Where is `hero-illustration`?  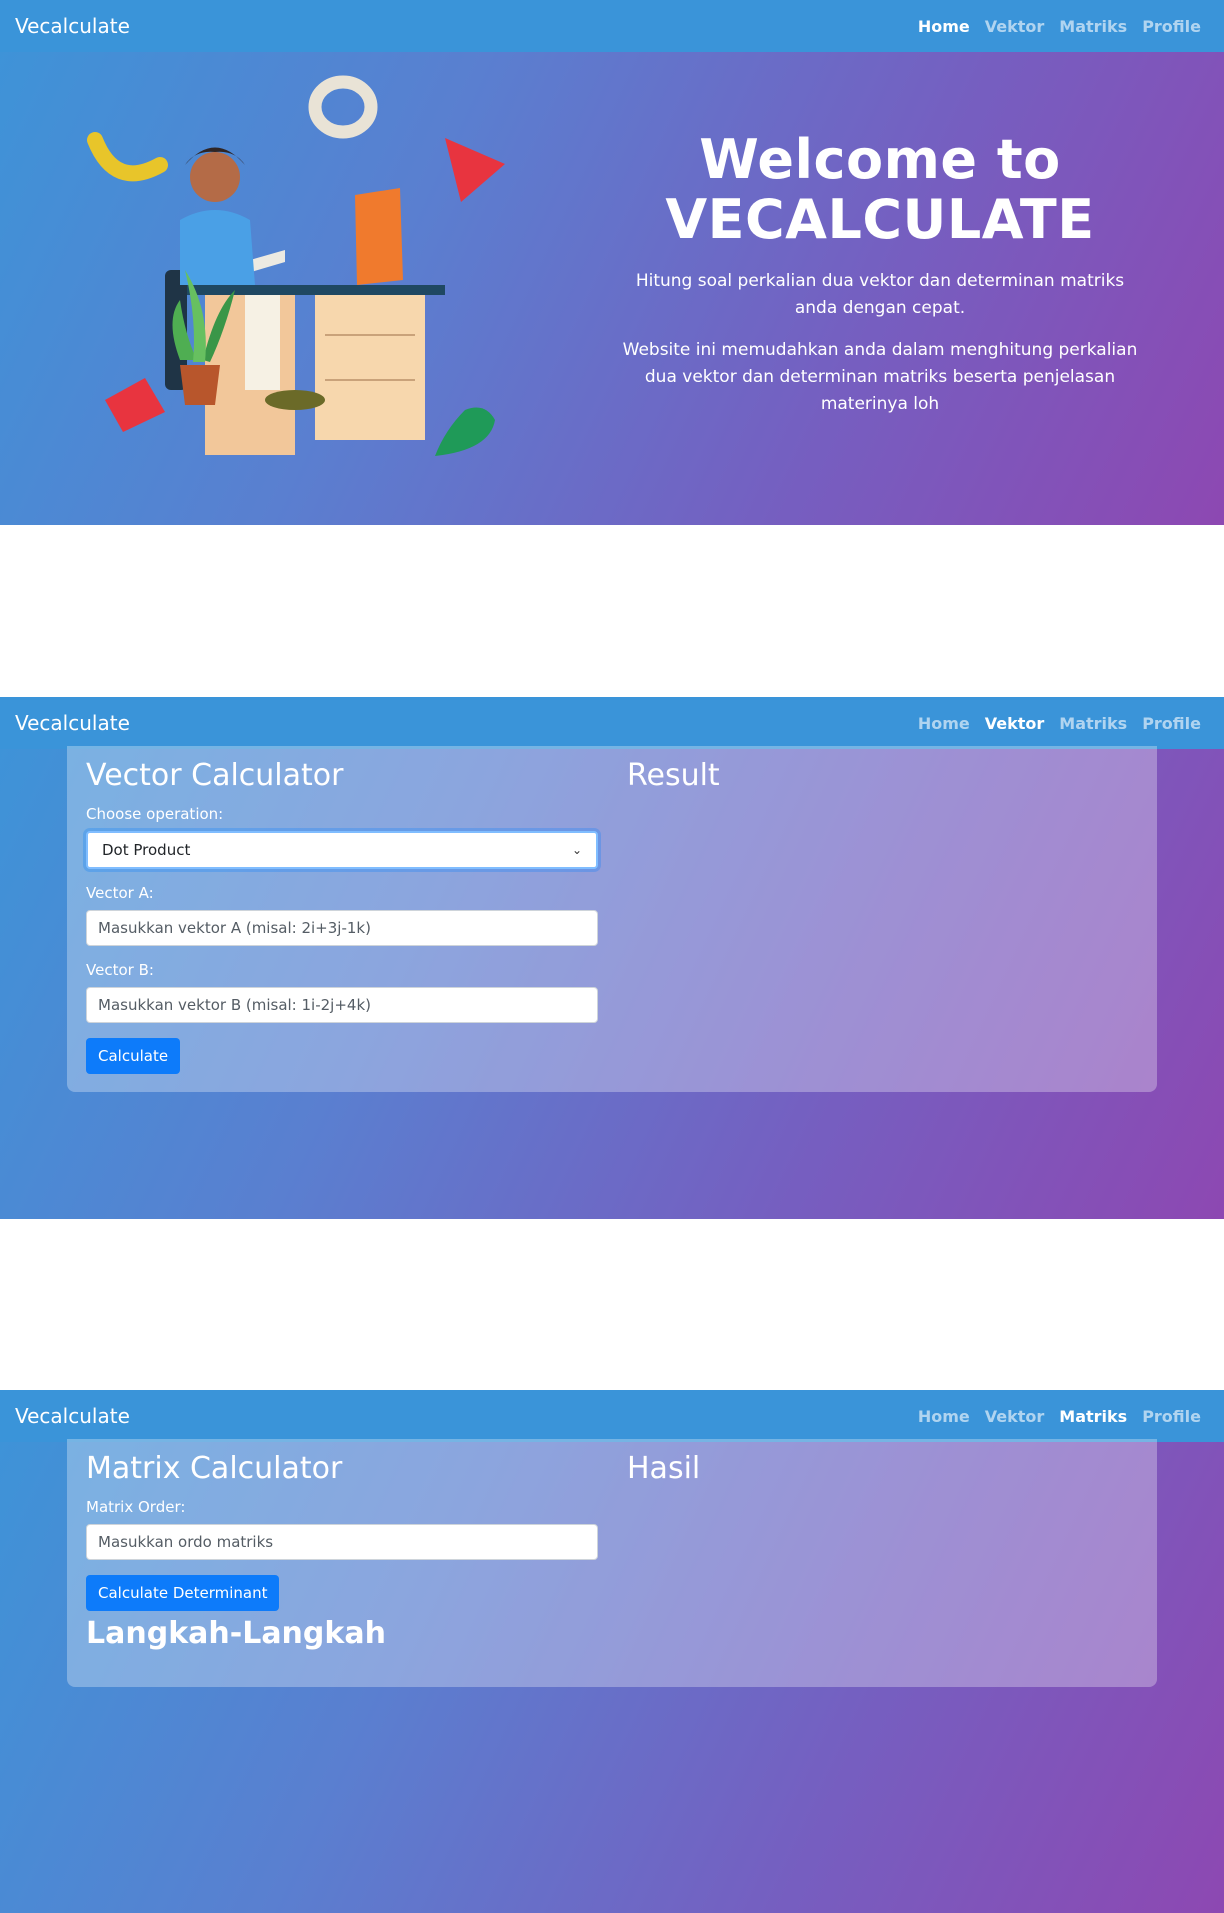 hero-illustration is located at coordinates (296, 265).